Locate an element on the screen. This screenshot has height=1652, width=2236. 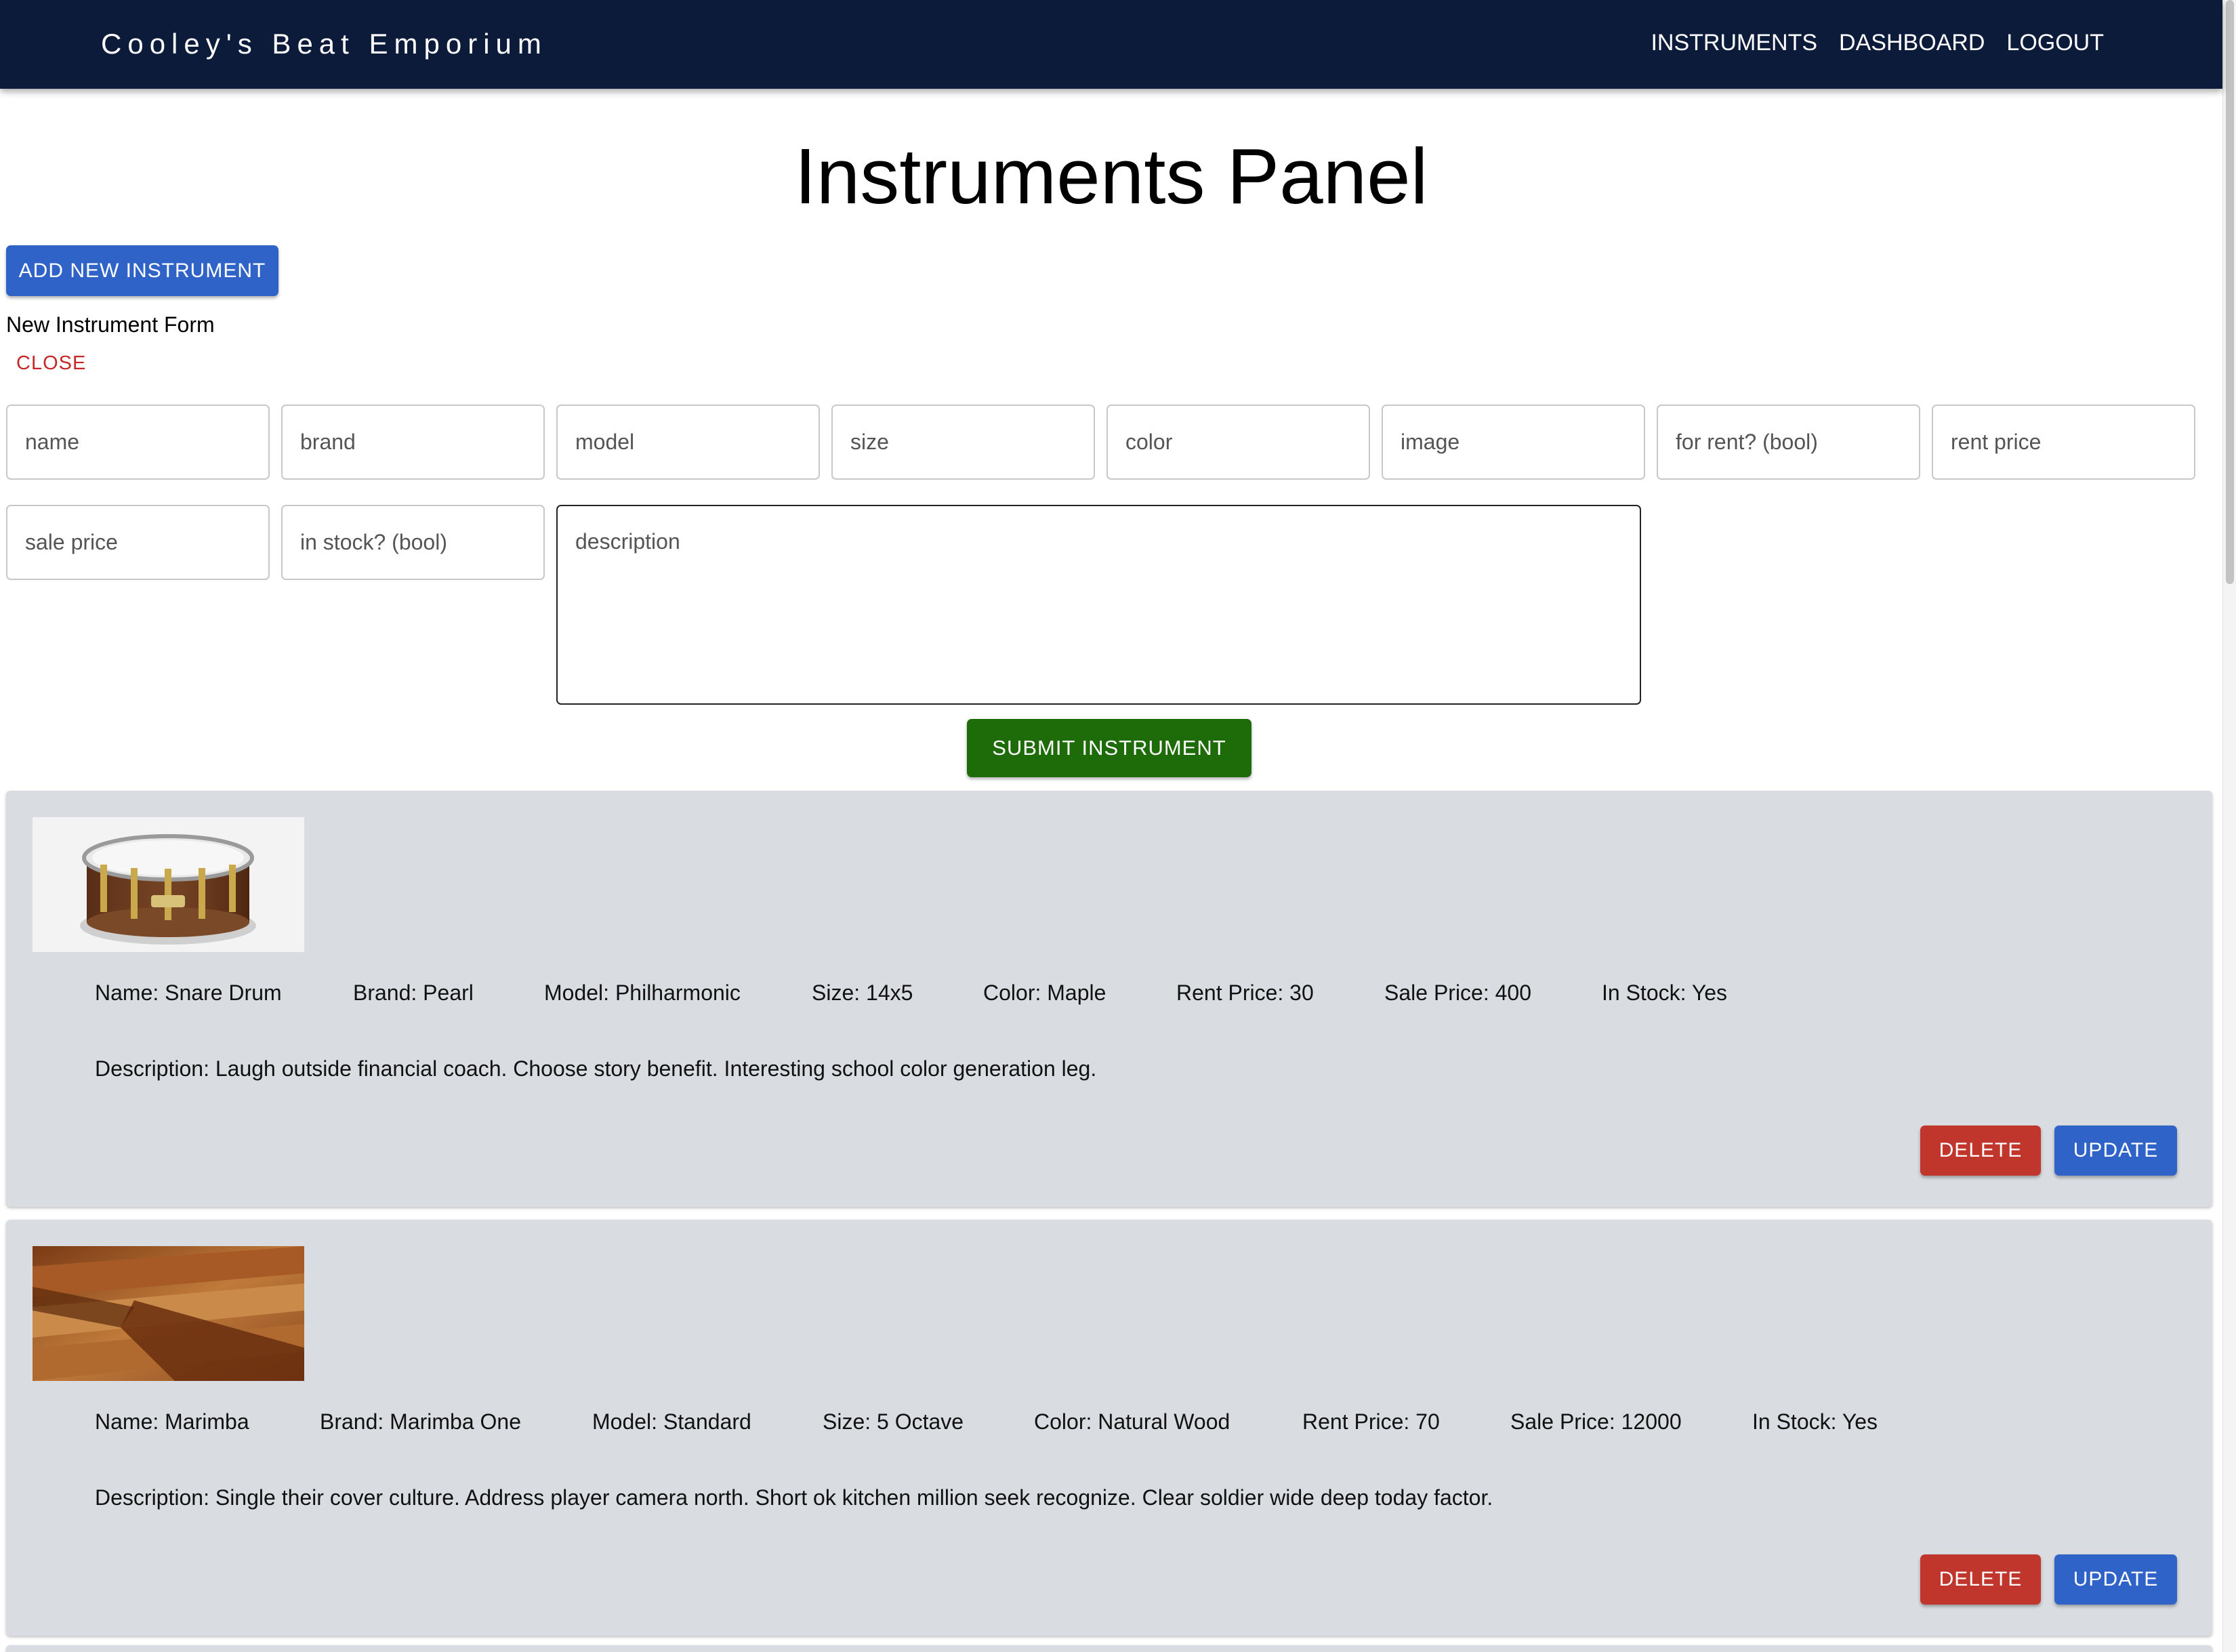
snare-drum-illustration is located at coordinates (168, 884).